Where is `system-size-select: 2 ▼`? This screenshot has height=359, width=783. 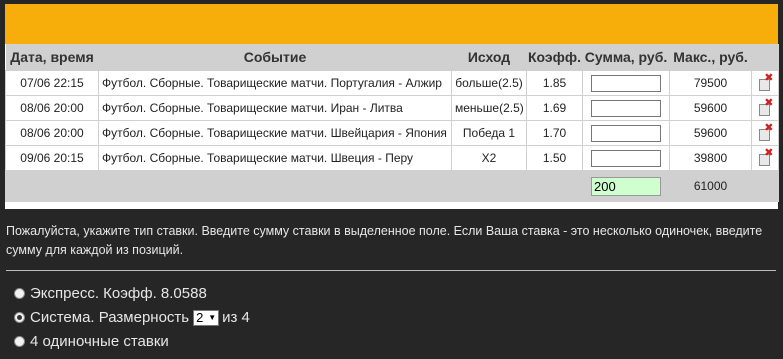 system-size-select: 2 ▼ is located at coordinates (206, 317).